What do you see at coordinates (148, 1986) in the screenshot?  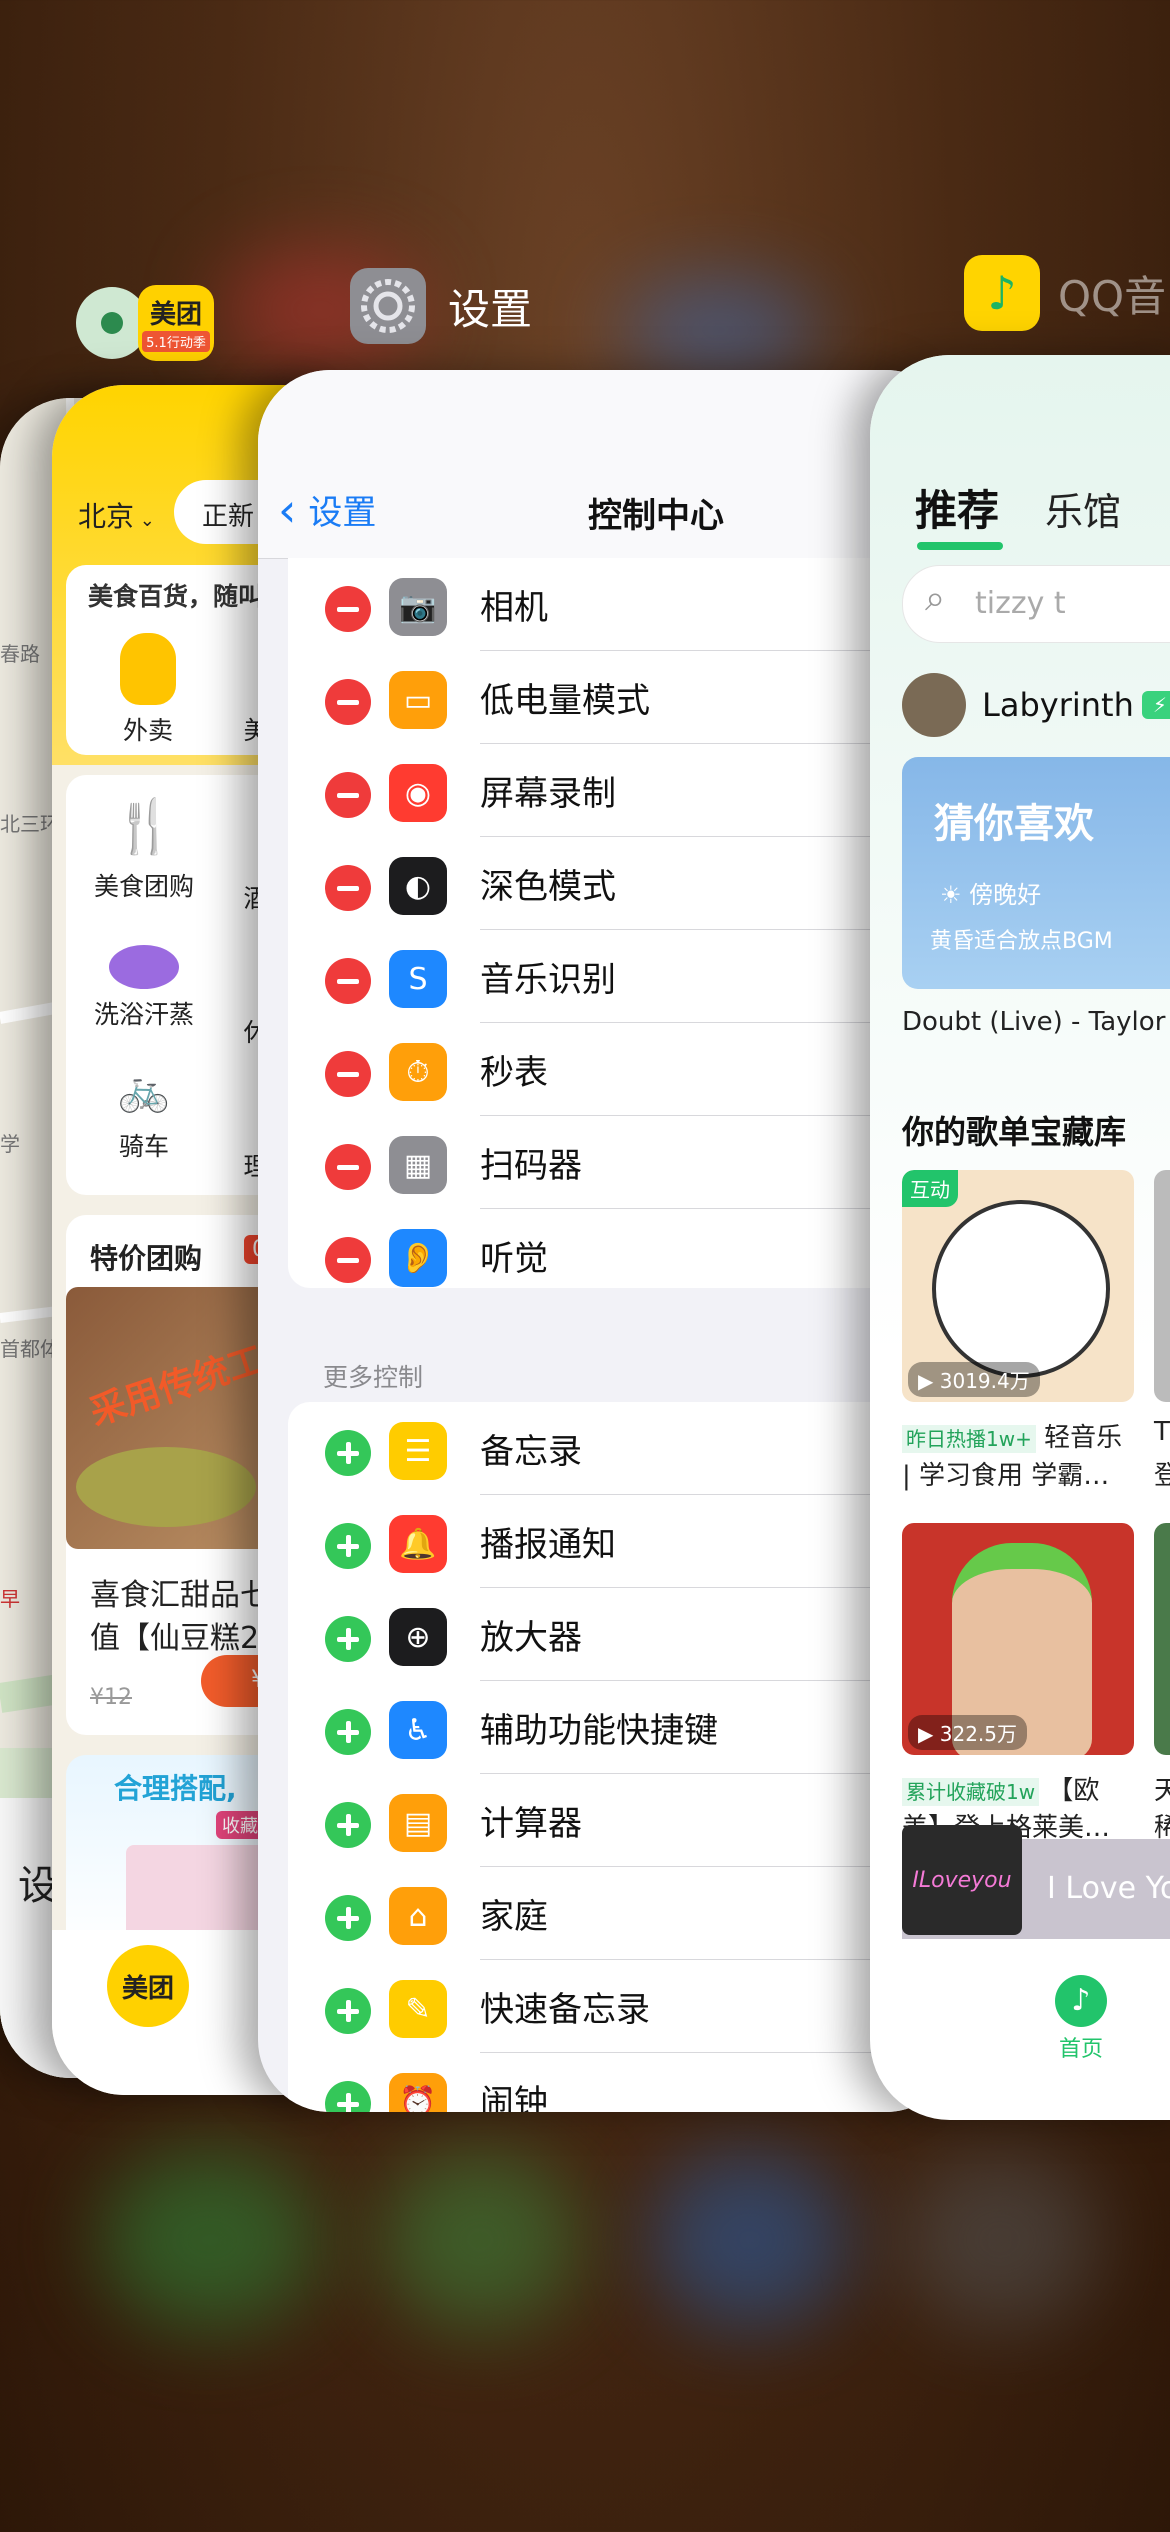 I see `meituan-home-tab: 美团` at bounding box center [148, 1986].